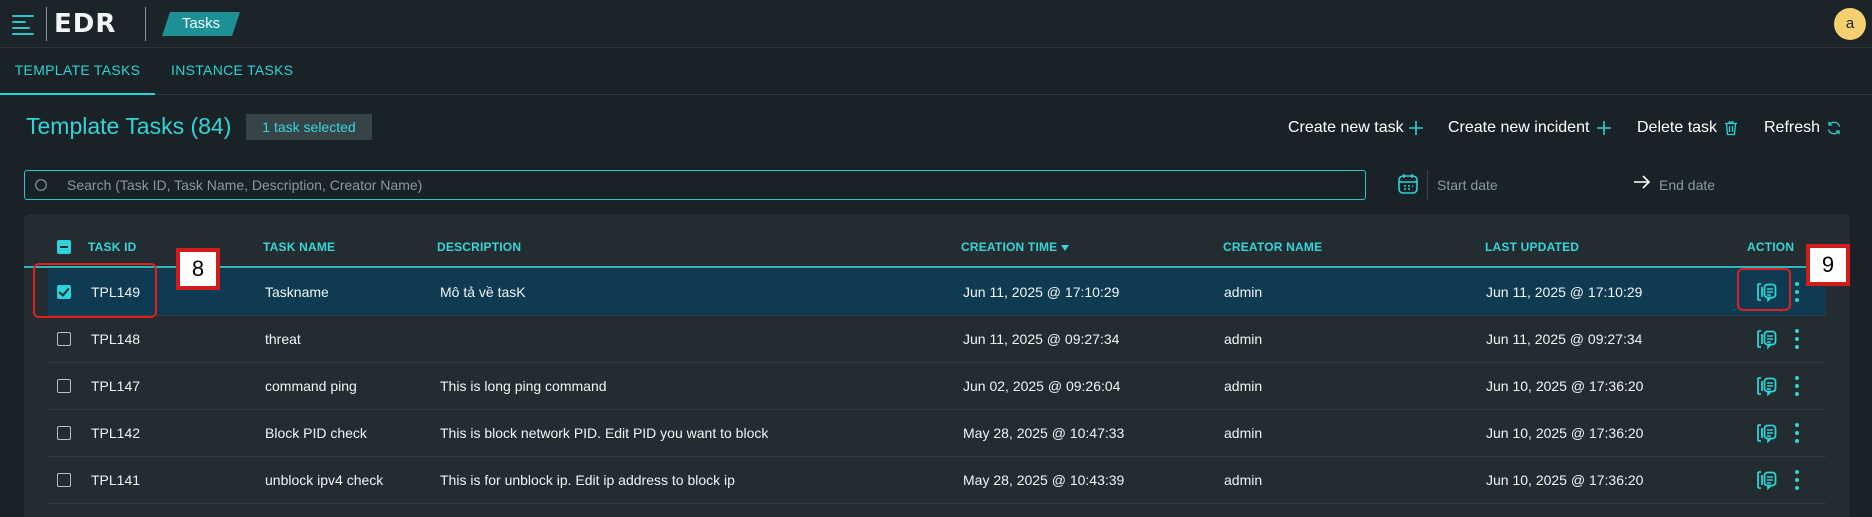 This screenshot has width=1872, height=517. Describe the element at coordinates (1502, 185) in the screenshot. I see `start-date-input` at that location.